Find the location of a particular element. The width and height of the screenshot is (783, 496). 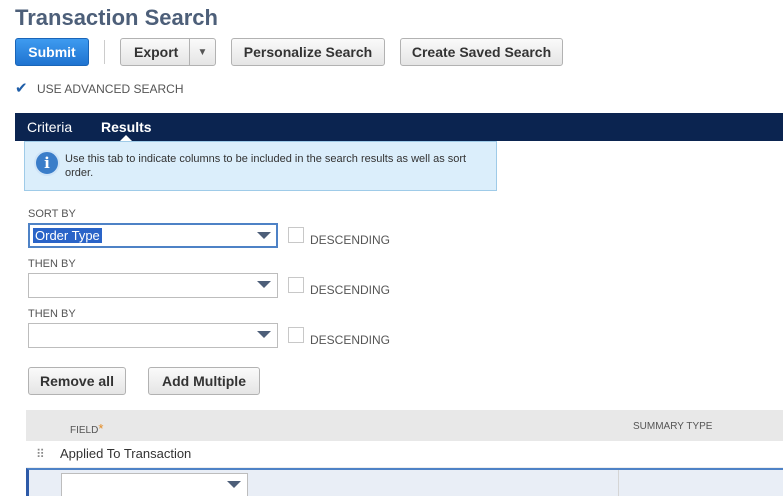

info-icon: i is located at coordinates (47, 163).